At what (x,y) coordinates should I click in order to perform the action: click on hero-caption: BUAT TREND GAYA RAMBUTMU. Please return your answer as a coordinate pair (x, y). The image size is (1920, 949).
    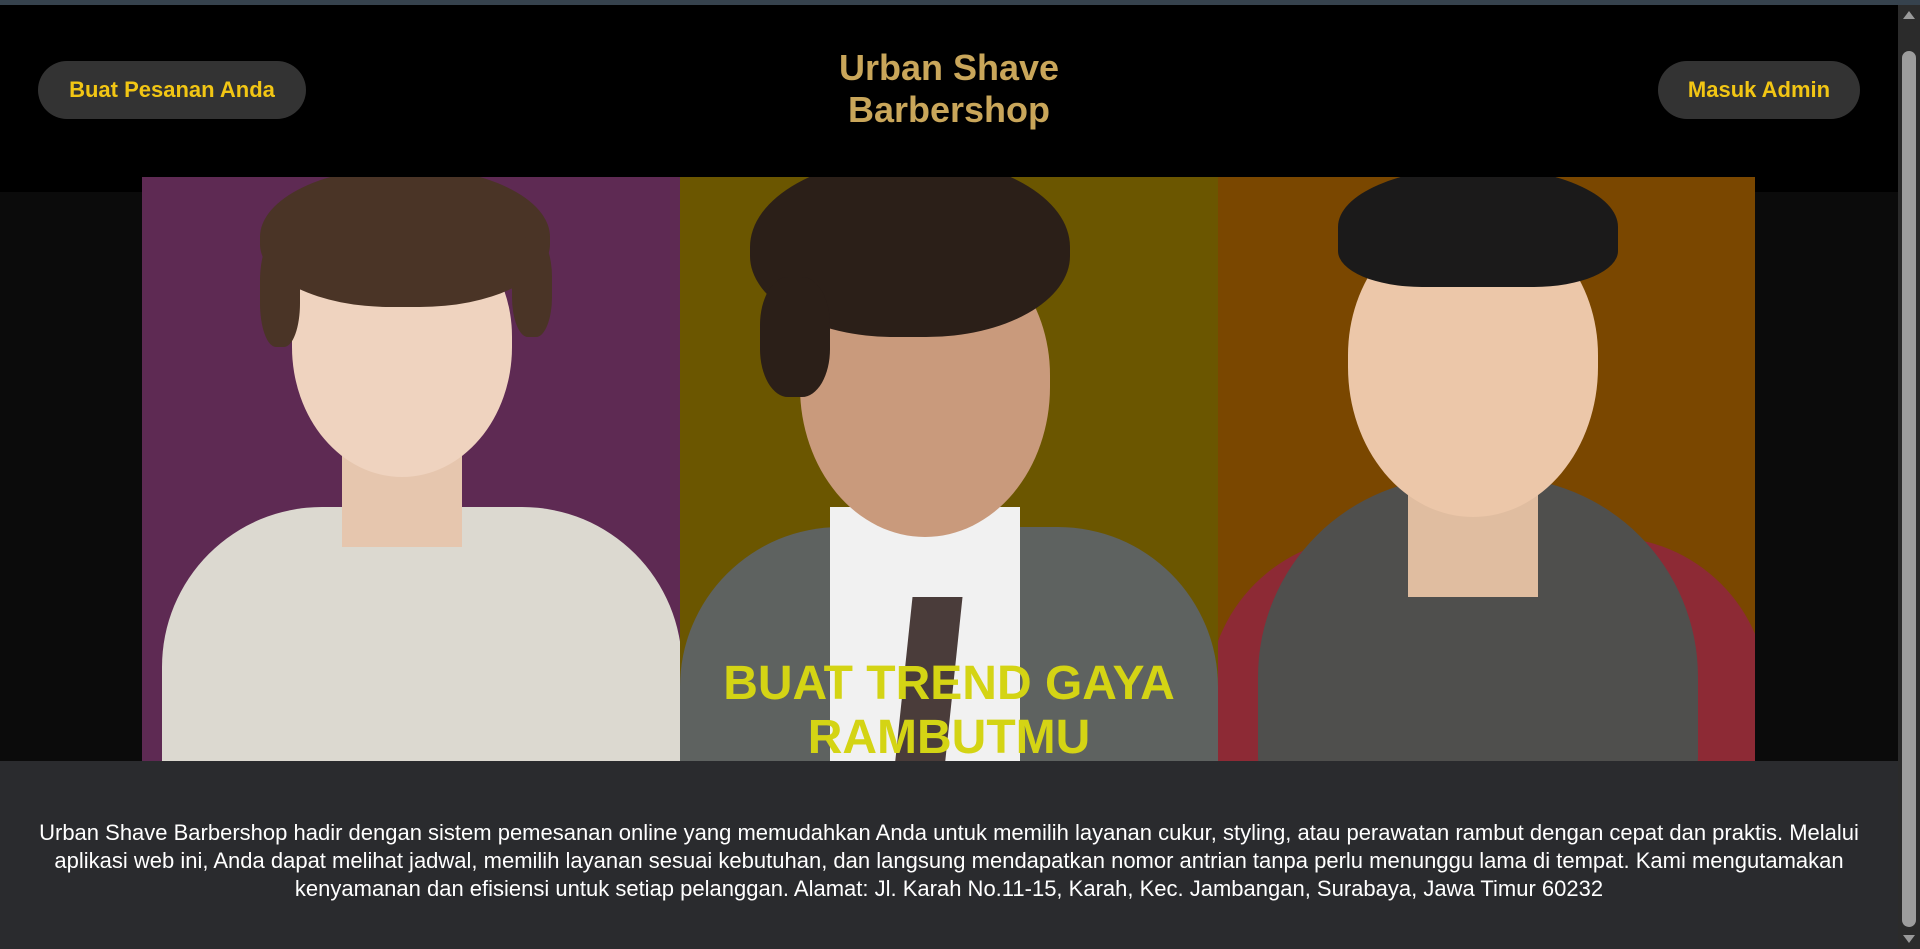
    Looking at the image, I should click on (949, 711).